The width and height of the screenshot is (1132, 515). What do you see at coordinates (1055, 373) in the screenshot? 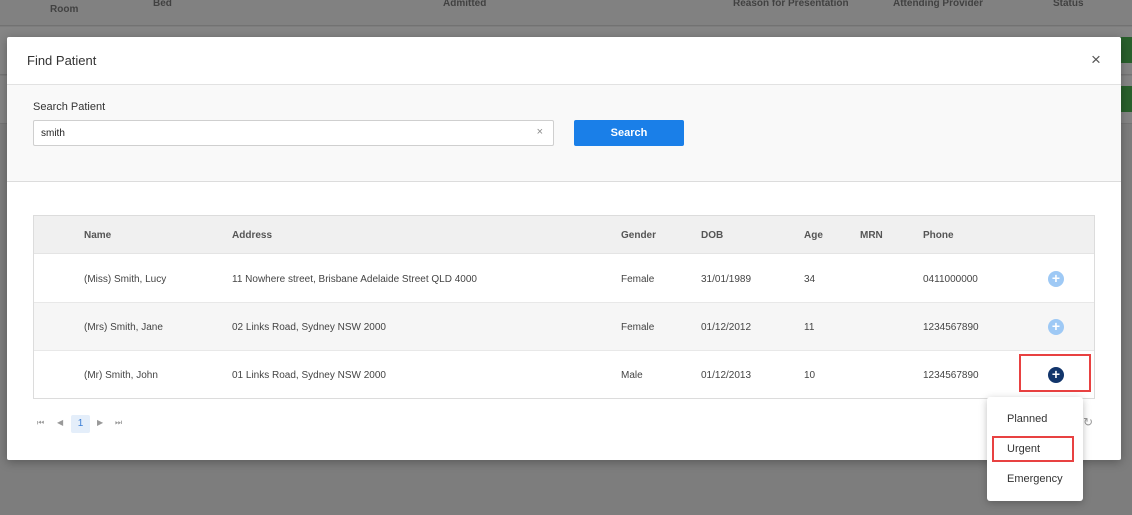
I see `highlight-box-add-button` at bounding box center [1055, 373].